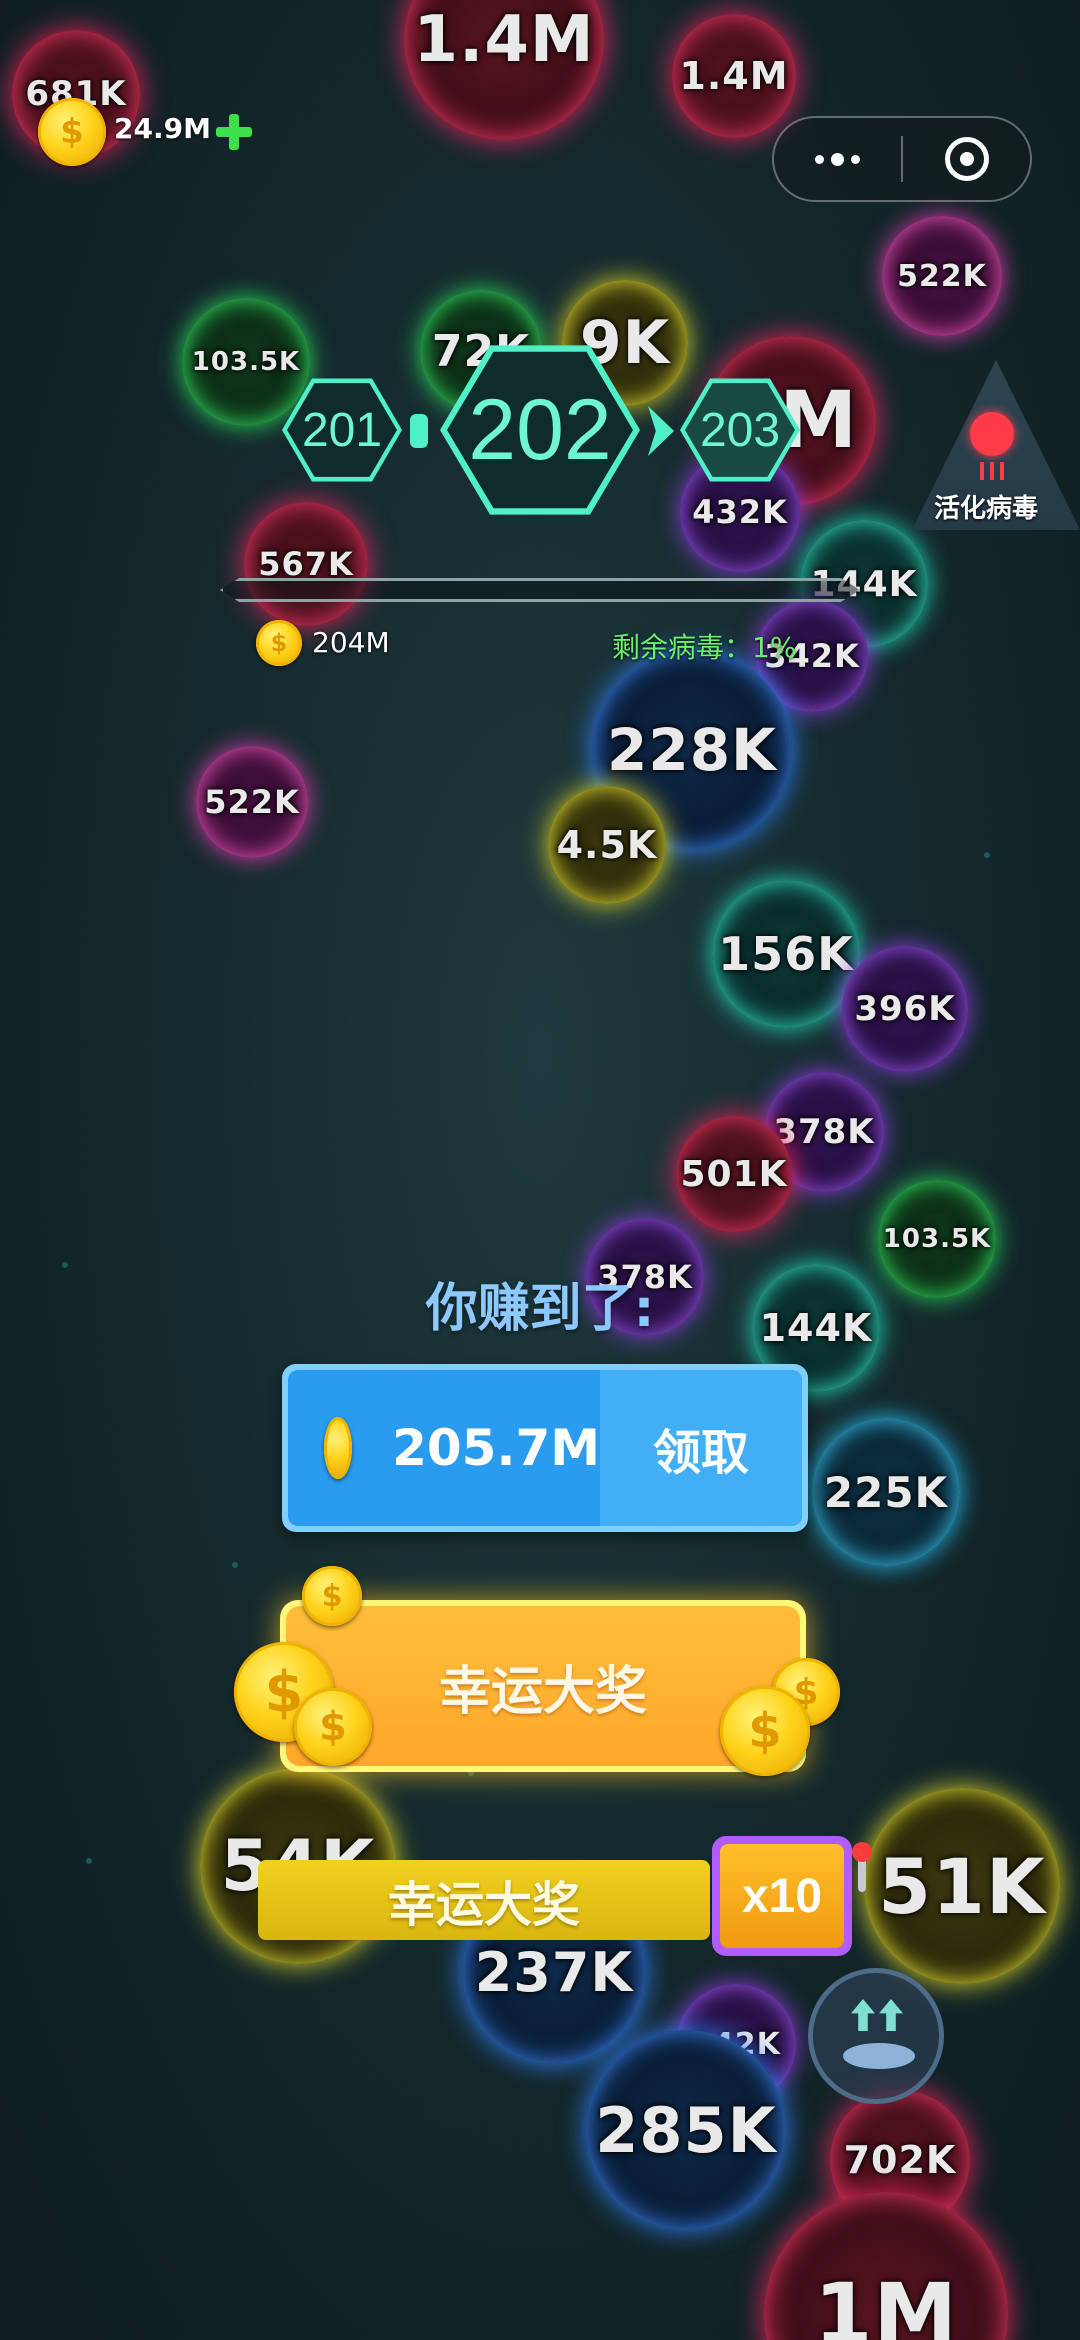 The image size is (1080, 2340). I want to click on level-next-number: 203, so click(740, 430).